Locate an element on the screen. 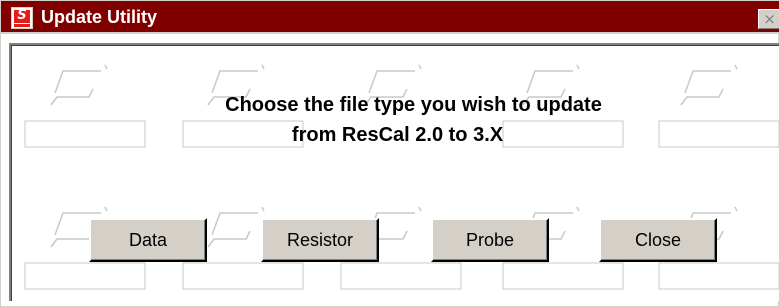 This screenshot has width=779, height=307. close-button: Close is located at coordinates (658, 240).